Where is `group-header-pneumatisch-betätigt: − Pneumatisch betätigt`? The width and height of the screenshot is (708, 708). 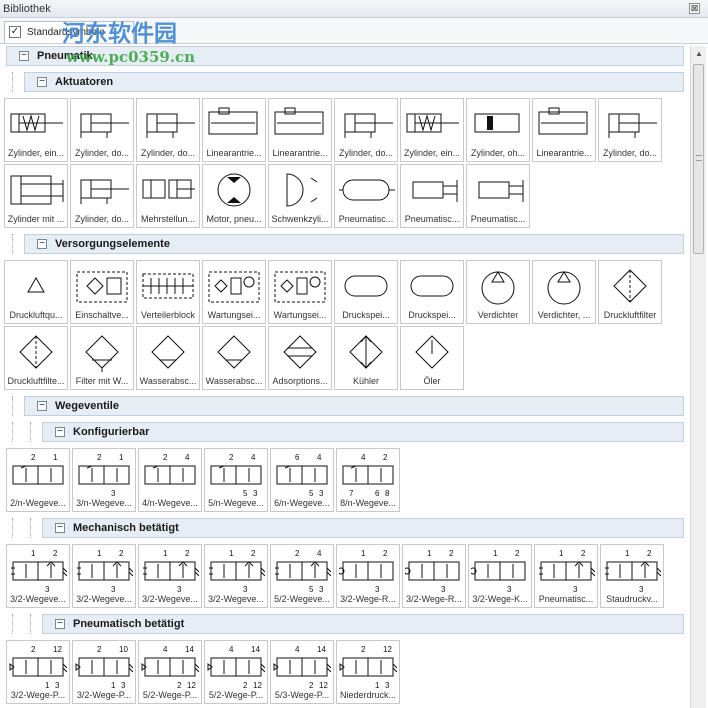 group-header-pneumatisch-betätigt: − Pneumatisch betätigt is located at coordinates (363, 624).